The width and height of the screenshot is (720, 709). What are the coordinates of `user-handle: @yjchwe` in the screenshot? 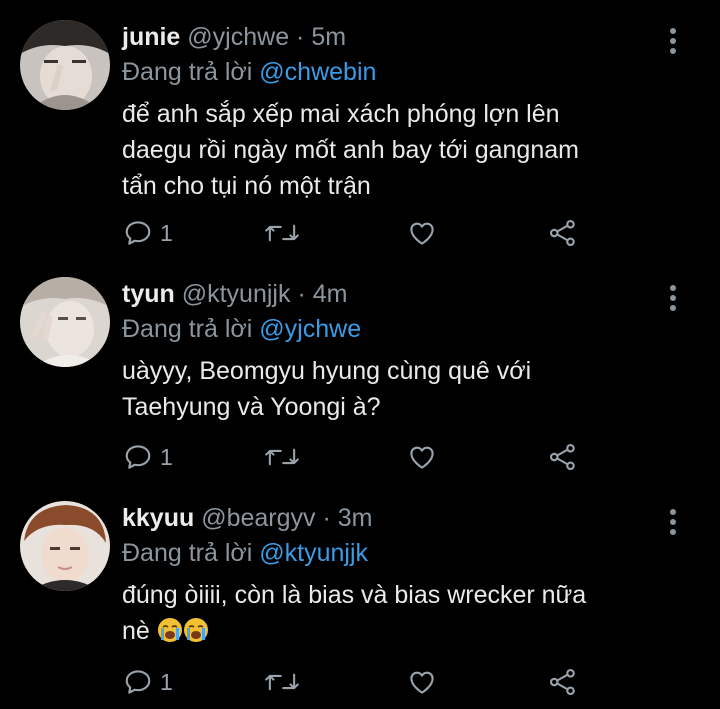 It's located at (238, 37).